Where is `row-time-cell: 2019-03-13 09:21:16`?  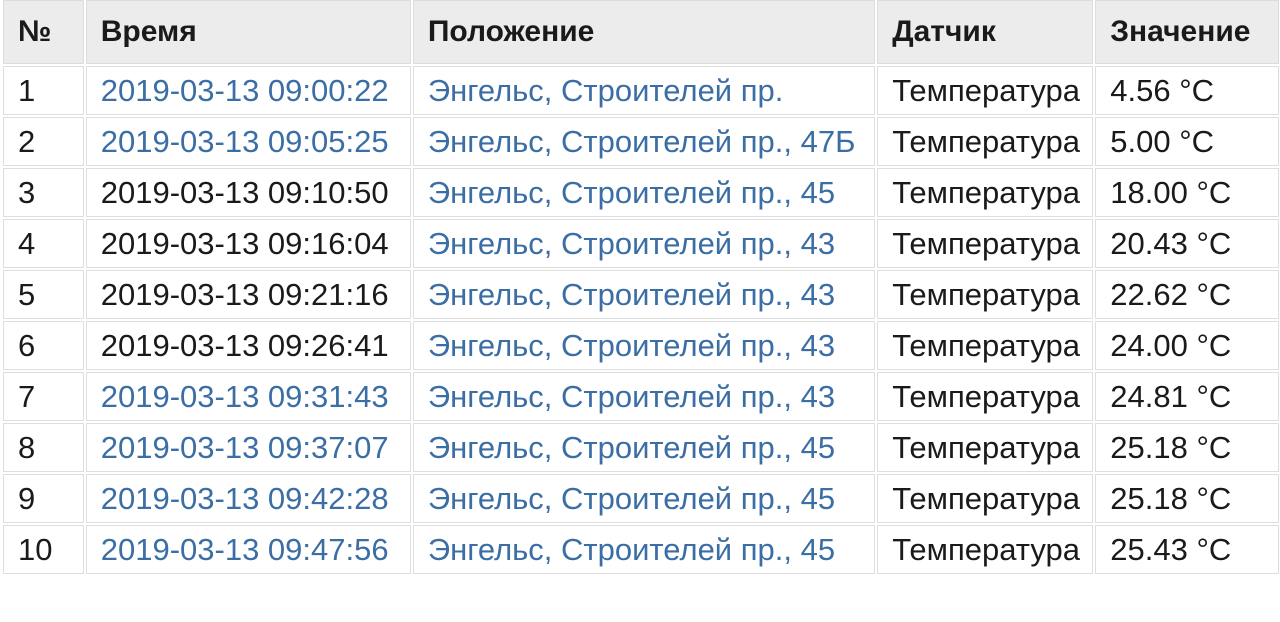 row-time-cell: 2019-03-13 09:21:16 is located at coordinates (248, 294).